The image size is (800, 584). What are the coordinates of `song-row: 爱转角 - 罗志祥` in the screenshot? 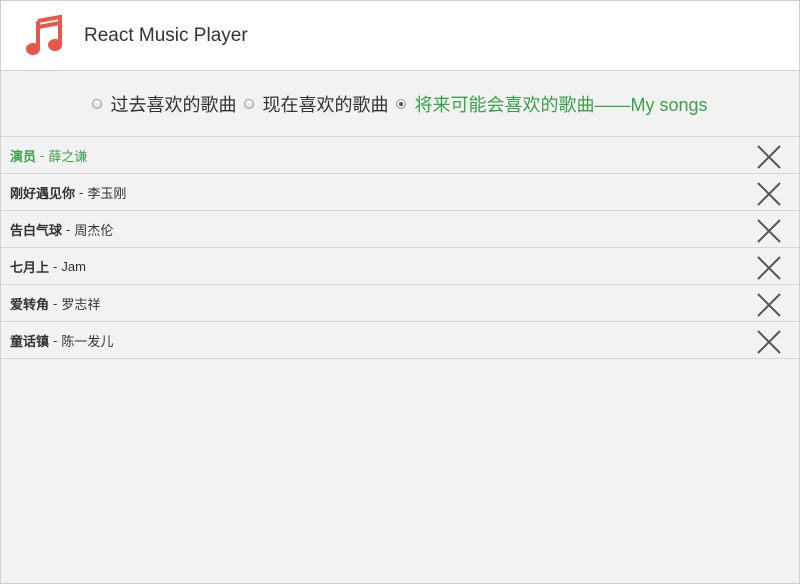 It's located at (400, 303).